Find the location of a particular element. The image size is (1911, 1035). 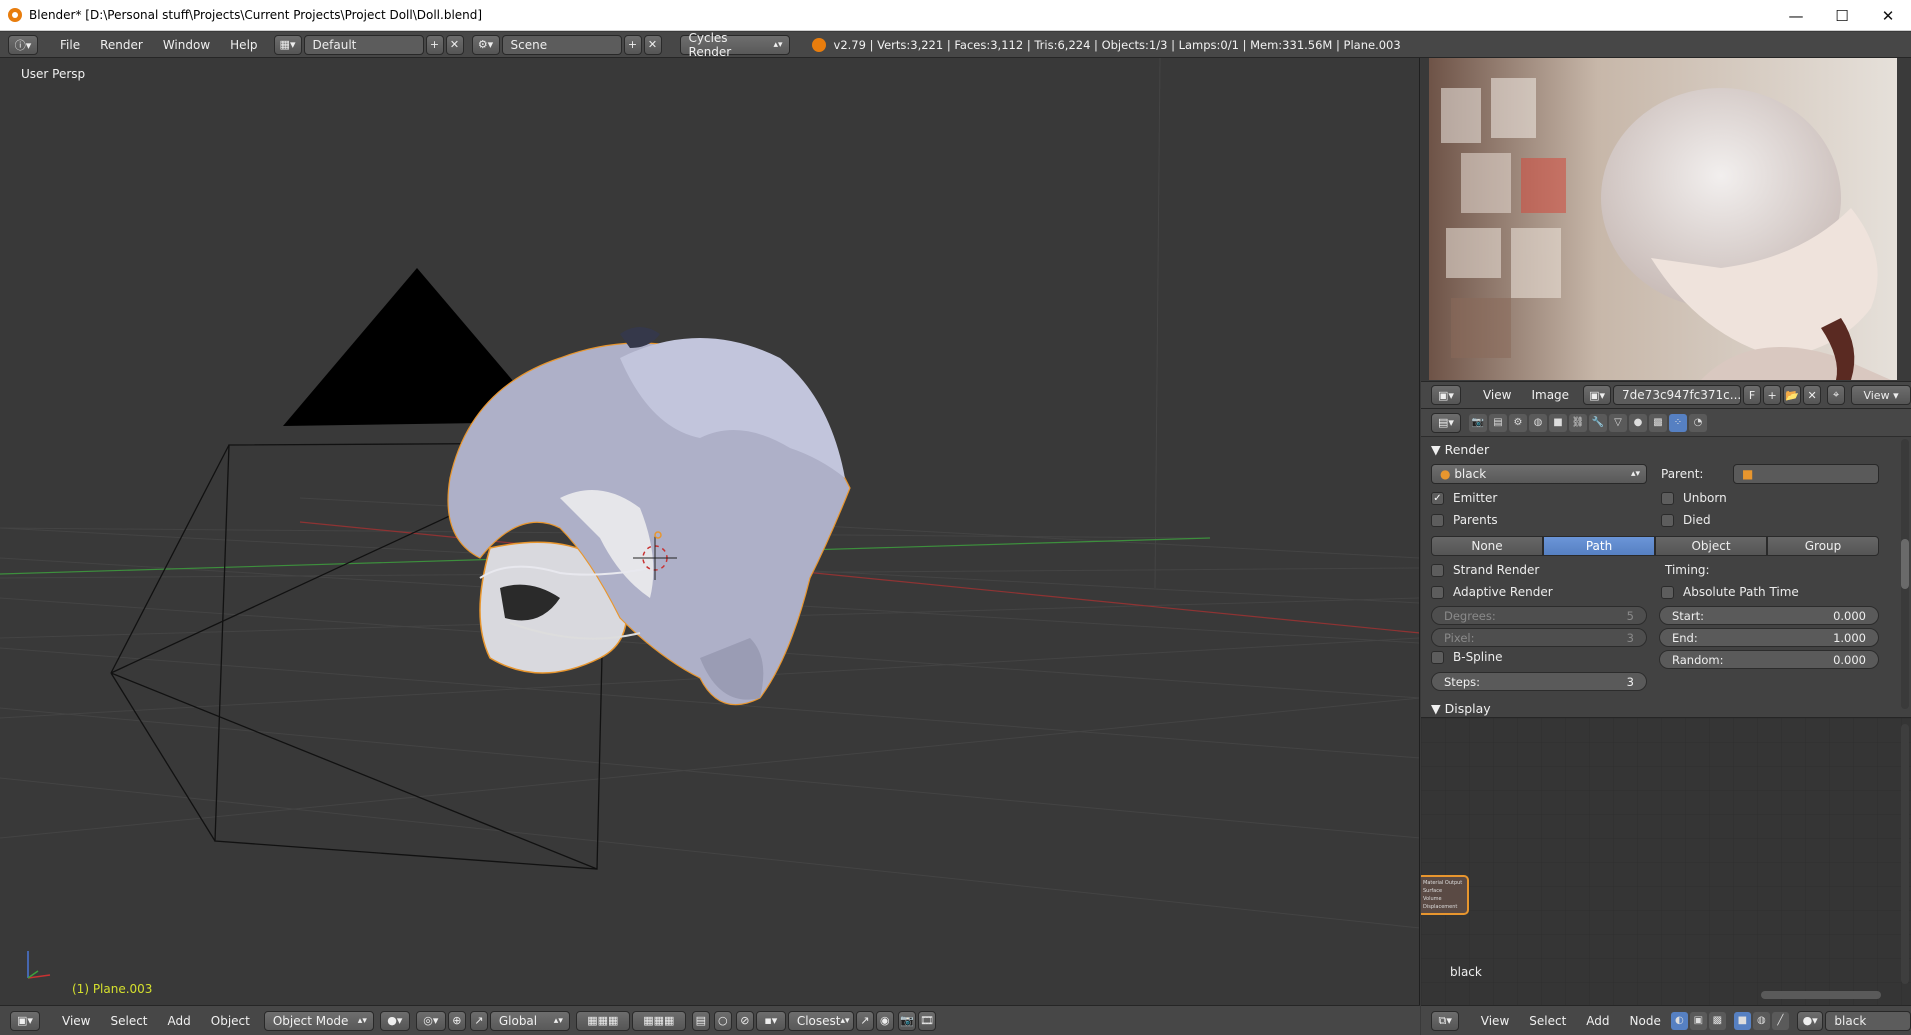

render-still-icon: 📷 is located at coordinates (906, 1020).